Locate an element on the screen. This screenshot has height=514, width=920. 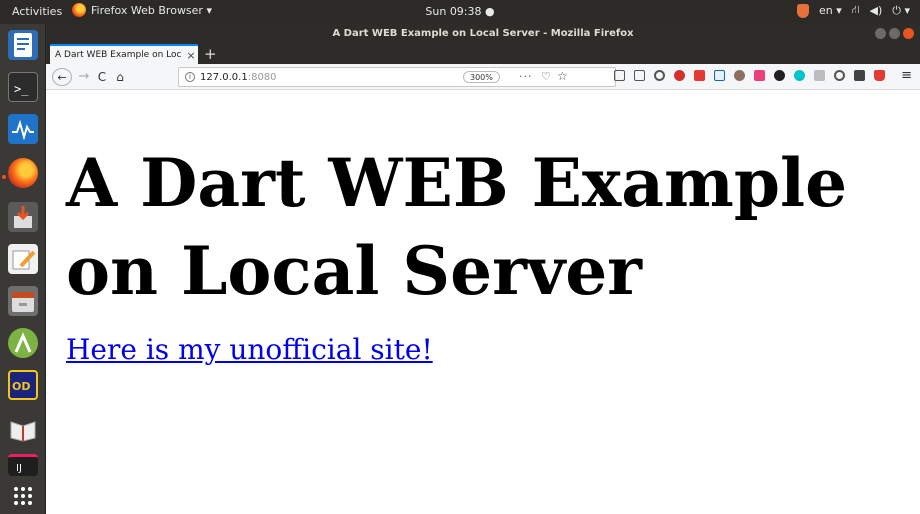
forward-button: → is located at coordinates (84, 77).